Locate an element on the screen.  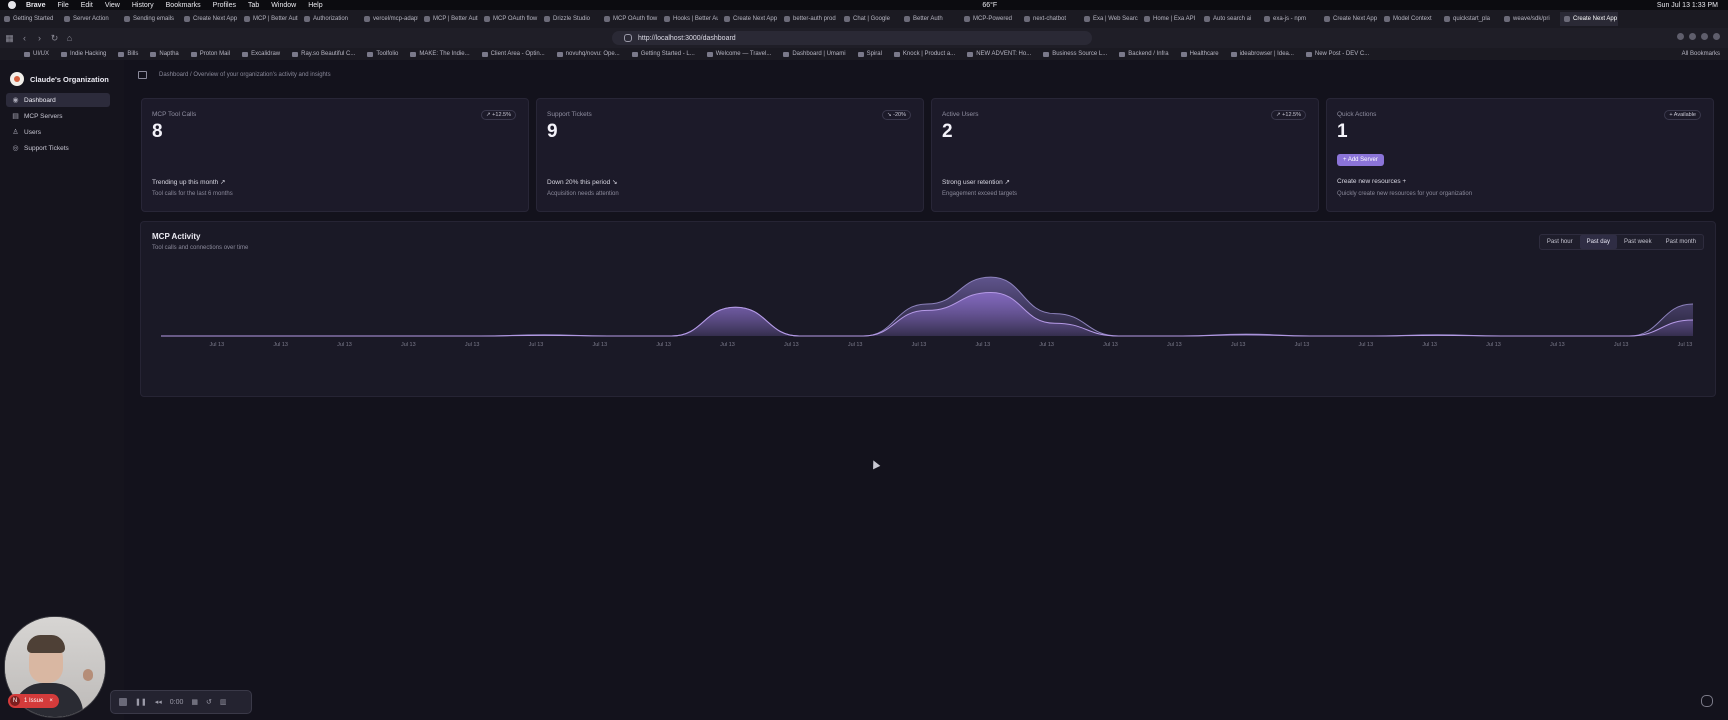
menu-view: View is located at coordinates (112, 5).